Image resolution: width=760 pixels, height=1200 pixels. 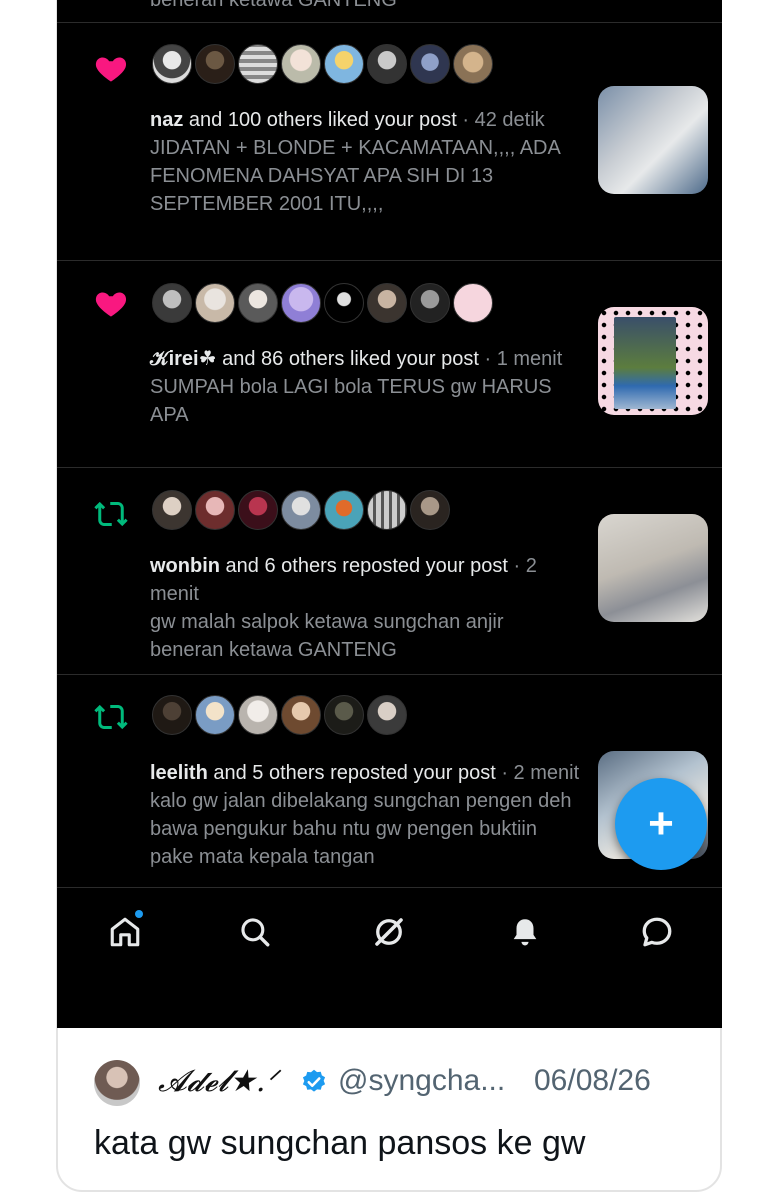 What do you see at coordinates (537, 773) in the screenshot?
I see `timestamp: · 2 menit` at bounding box center [537, 773].